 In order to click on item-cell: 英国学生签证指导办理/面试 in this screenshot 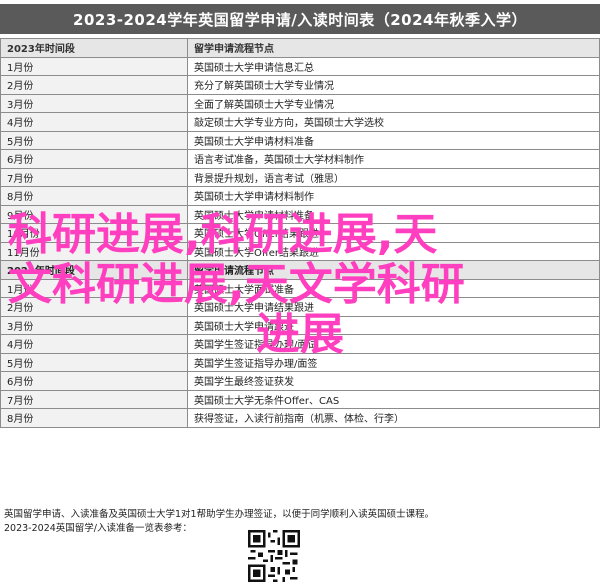, I will do `click(393, 344)`.